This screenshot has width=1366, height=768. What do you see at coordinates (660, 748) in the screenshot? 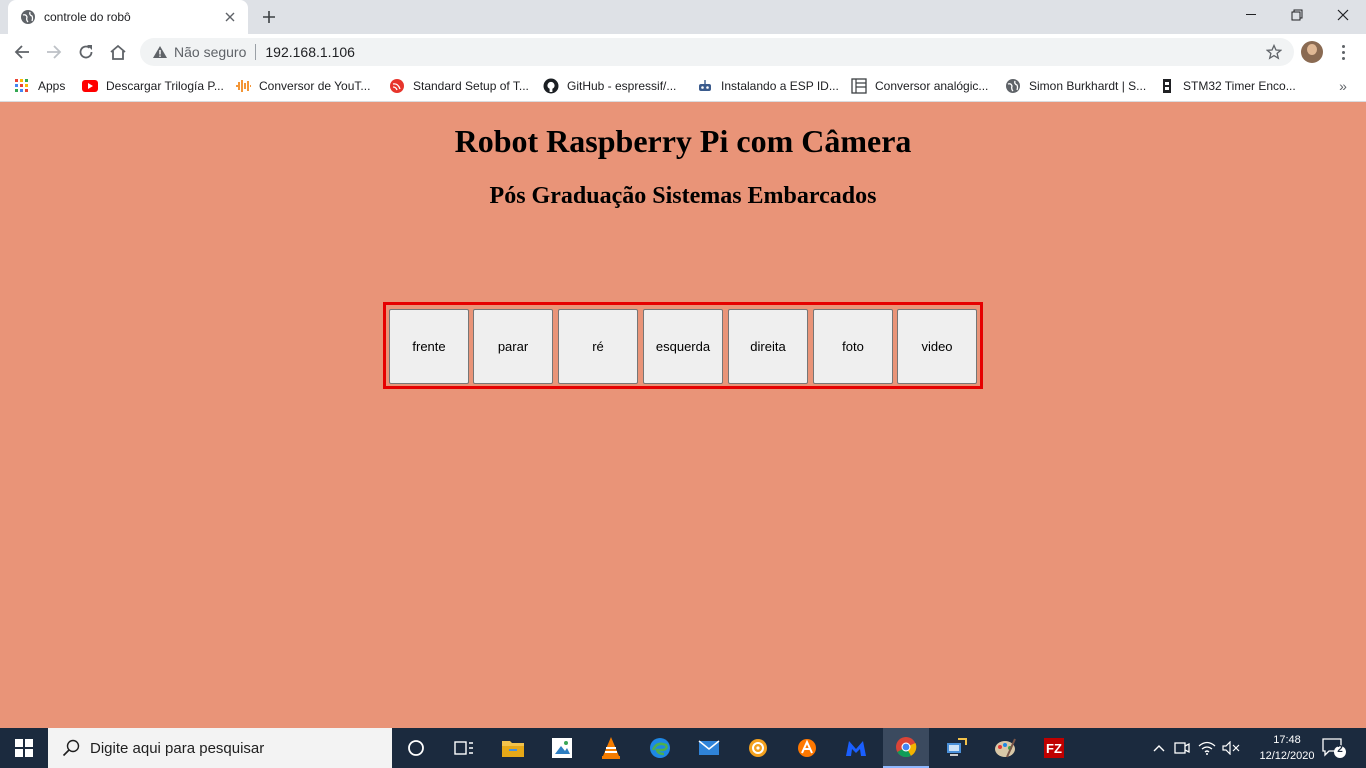
I see `edge-icon` at bounding box center [660, 748].